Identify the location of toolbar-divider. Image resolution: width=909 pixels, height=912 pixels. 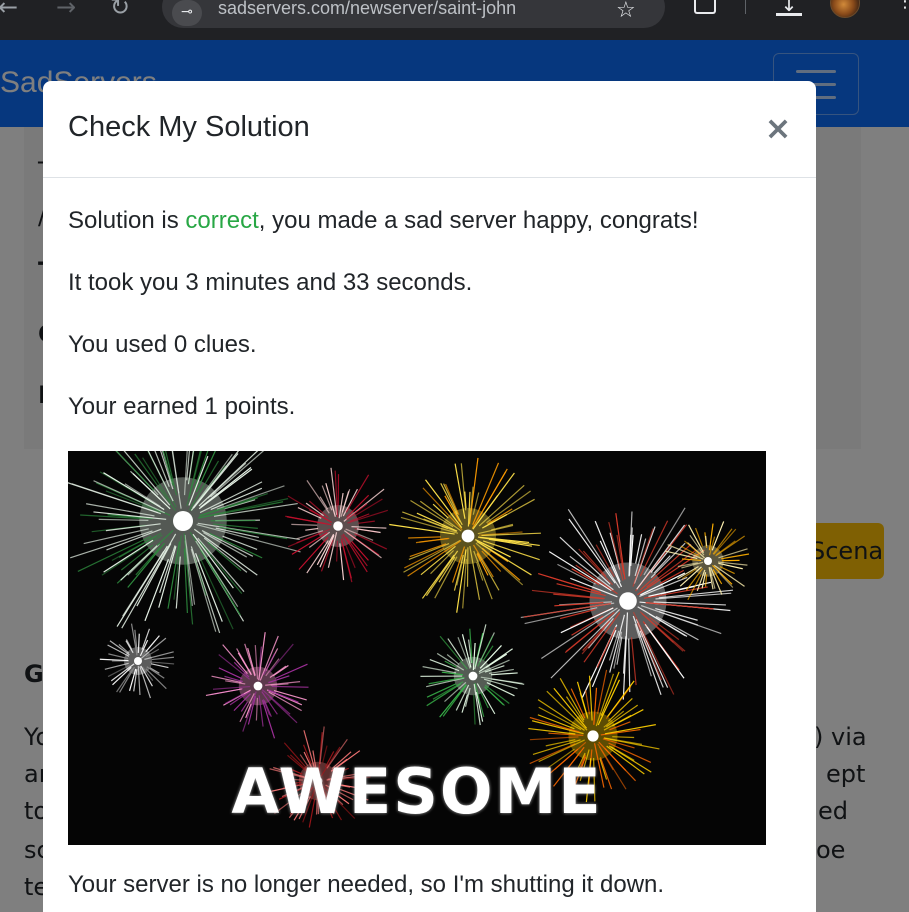
(745, 7).